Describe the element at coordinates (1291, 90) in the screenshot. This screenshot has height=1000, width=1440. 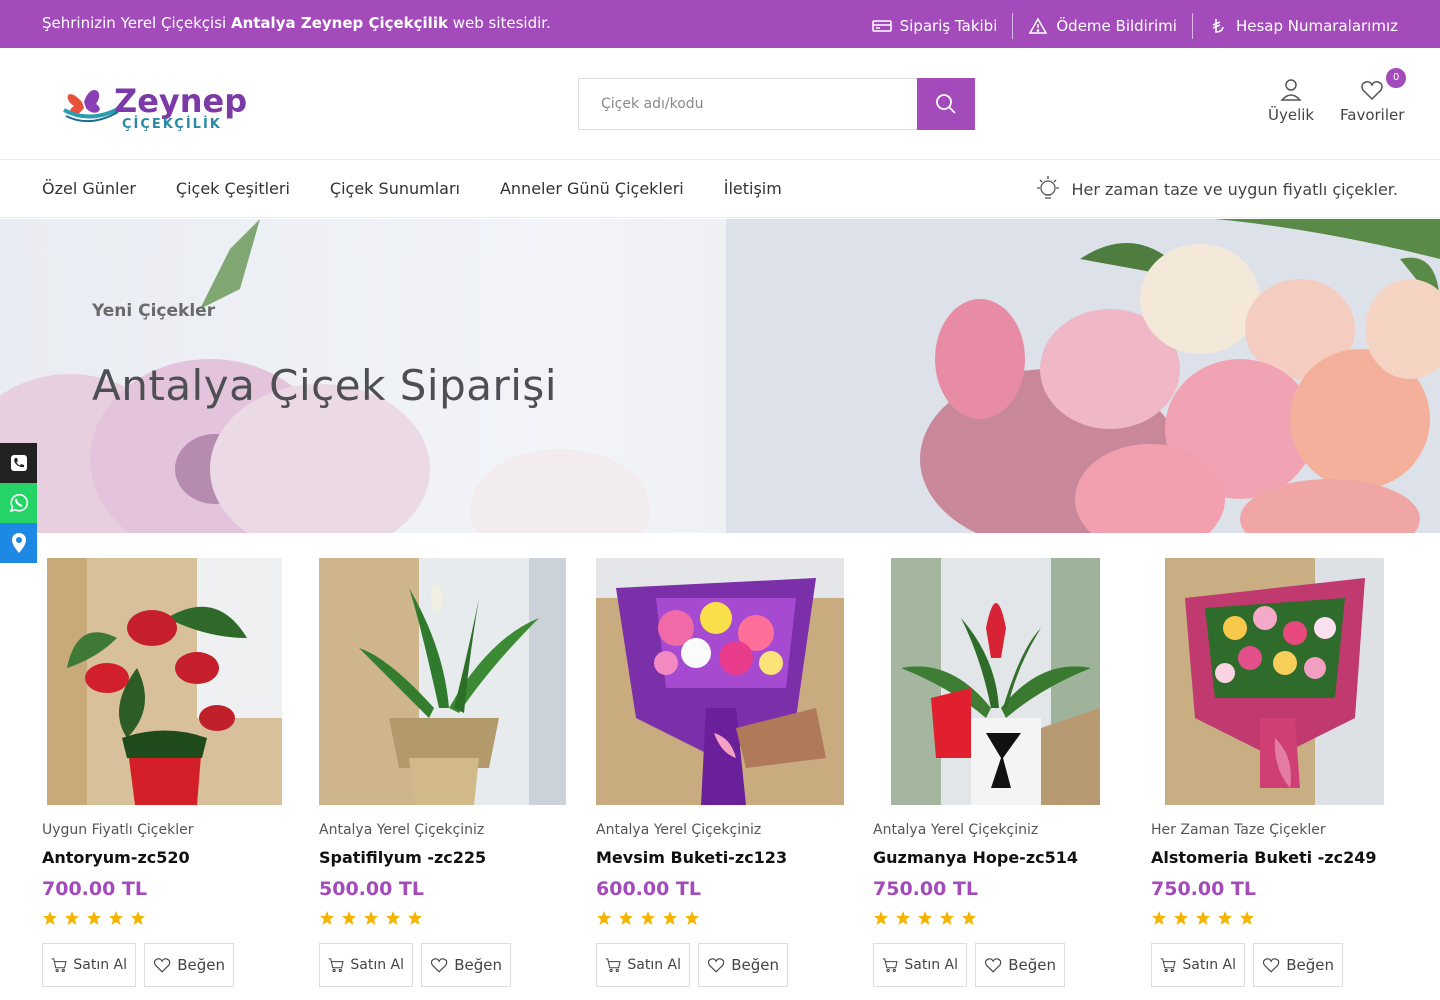
I see `user-icon` at that location.